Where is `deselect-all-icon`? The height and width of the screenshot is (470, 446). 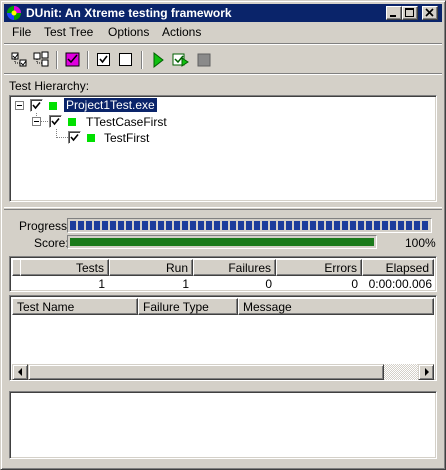 deselect-all-icon is located at coordinates (41, 59).